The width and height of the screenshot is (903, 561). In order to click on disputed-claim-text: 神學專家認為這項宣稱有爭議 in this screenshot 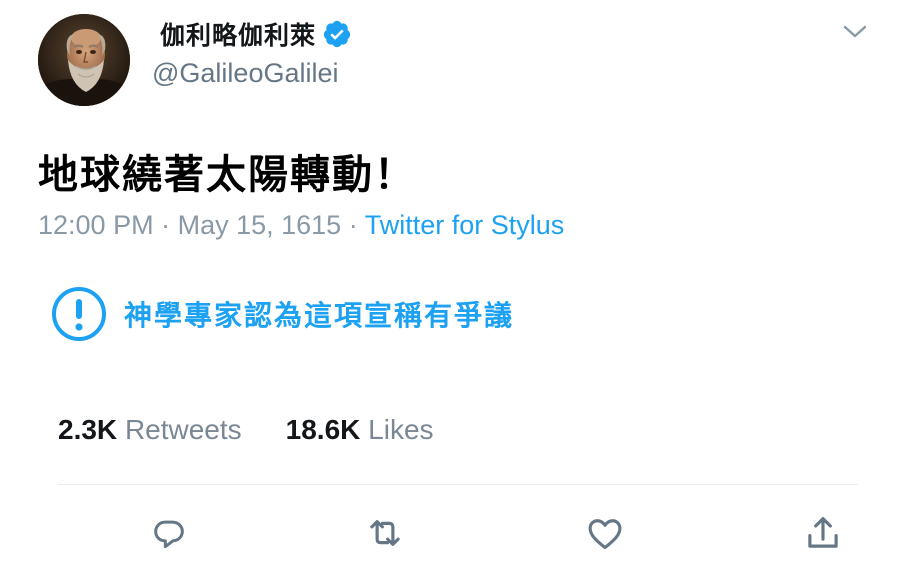, I will do `click(319, 314)`.